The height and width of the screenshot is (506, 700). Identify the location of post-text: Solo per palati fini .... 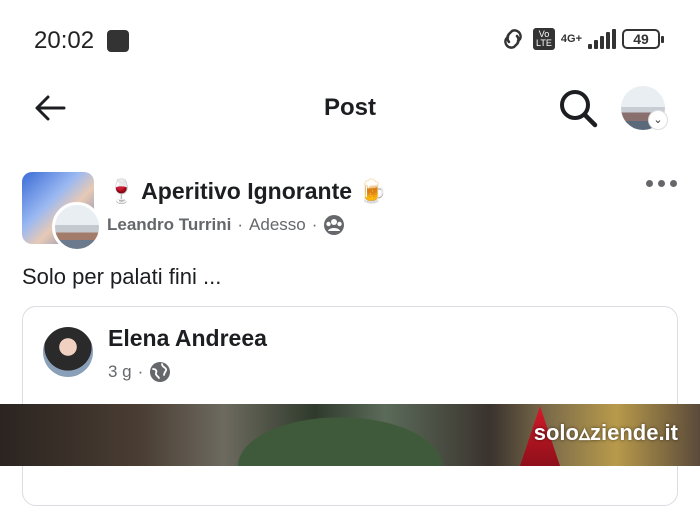
(122, 276).